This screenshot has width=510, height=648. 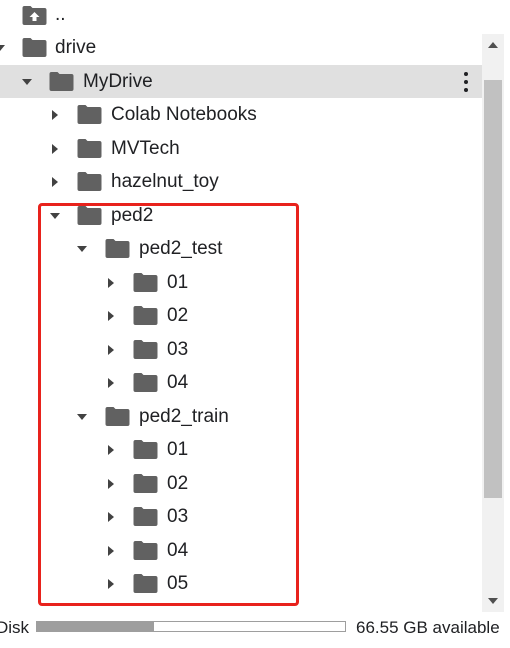 I want to click on scrollbar-thumb, so click(x=493, y=289).